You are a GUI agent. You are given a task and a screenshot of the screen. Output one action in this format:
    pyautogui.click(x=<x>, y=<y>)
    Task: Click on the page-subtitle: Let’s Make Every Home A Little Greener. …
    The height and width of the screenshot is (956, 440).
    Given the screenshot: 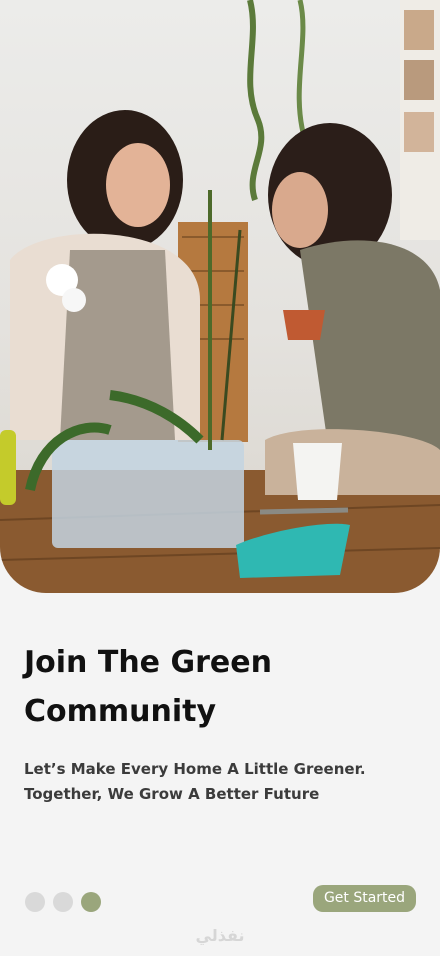 What is the action you would take?
    pyautogui.click(x=219, y=782)
    